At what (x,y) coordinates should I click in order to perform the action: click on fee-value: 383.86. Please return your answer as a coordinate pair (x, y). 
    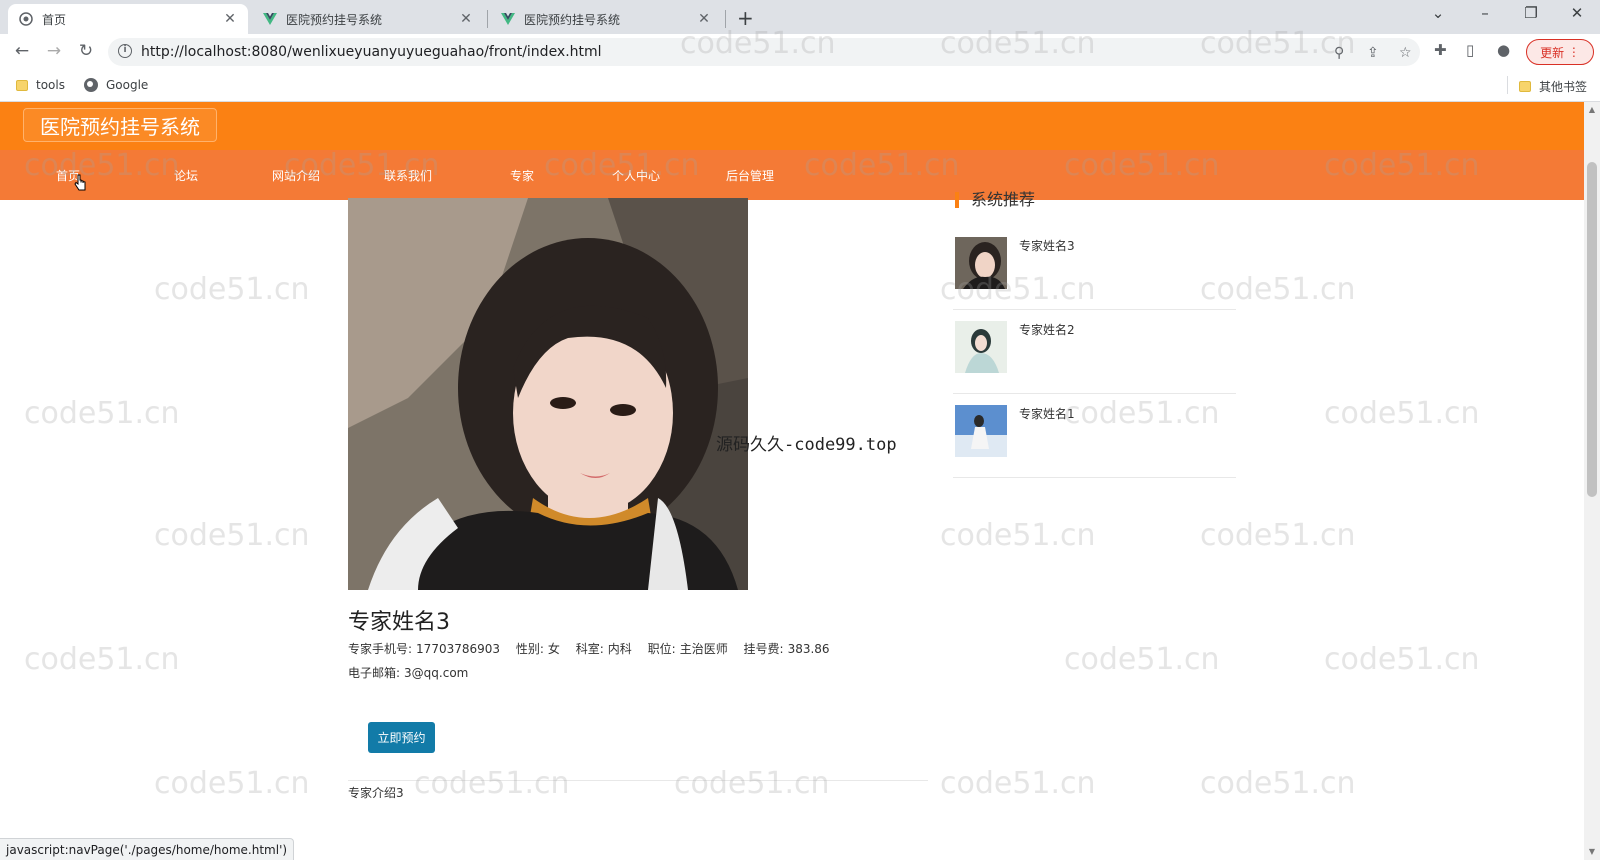
    Looking at the image, I should click on (808, 649).